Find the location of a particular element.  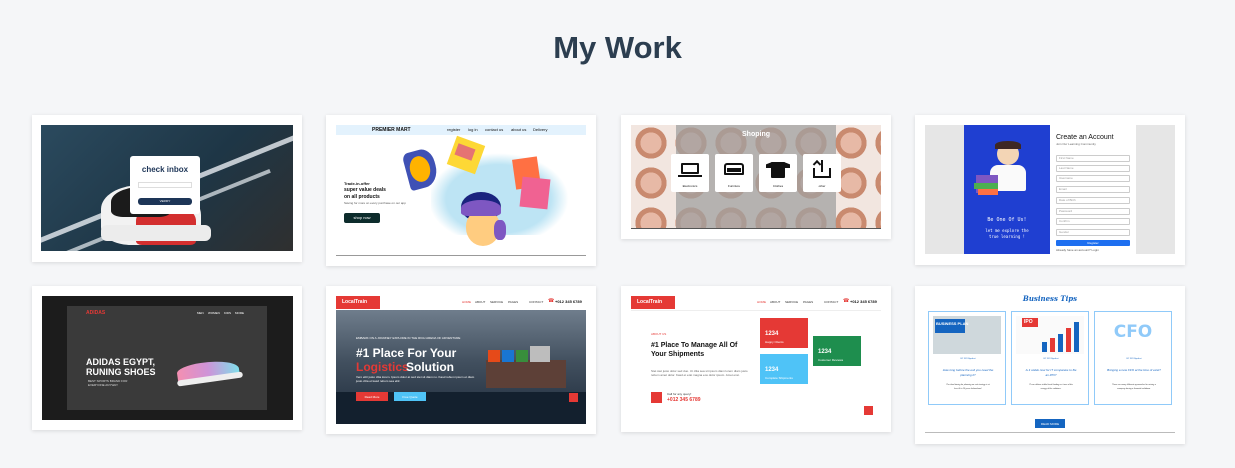

verify-button: VERIFY is located at coordinates (165, 201).